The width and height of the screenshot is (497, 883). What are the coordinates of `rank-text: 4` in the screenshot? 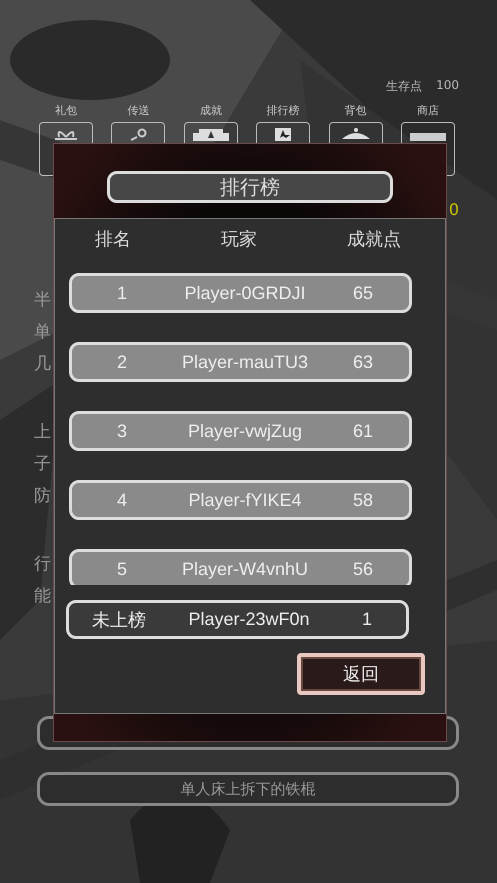 It's located at (122, 500).